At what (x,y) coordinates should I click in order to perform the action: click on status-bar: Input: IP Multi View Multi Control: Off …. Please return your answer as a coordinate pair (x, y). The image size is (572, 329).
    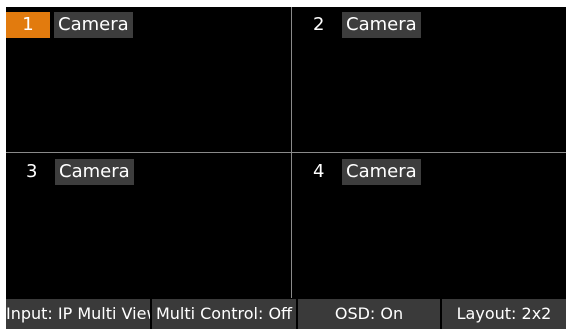
    Looking at the image, I should click on (286, 314).